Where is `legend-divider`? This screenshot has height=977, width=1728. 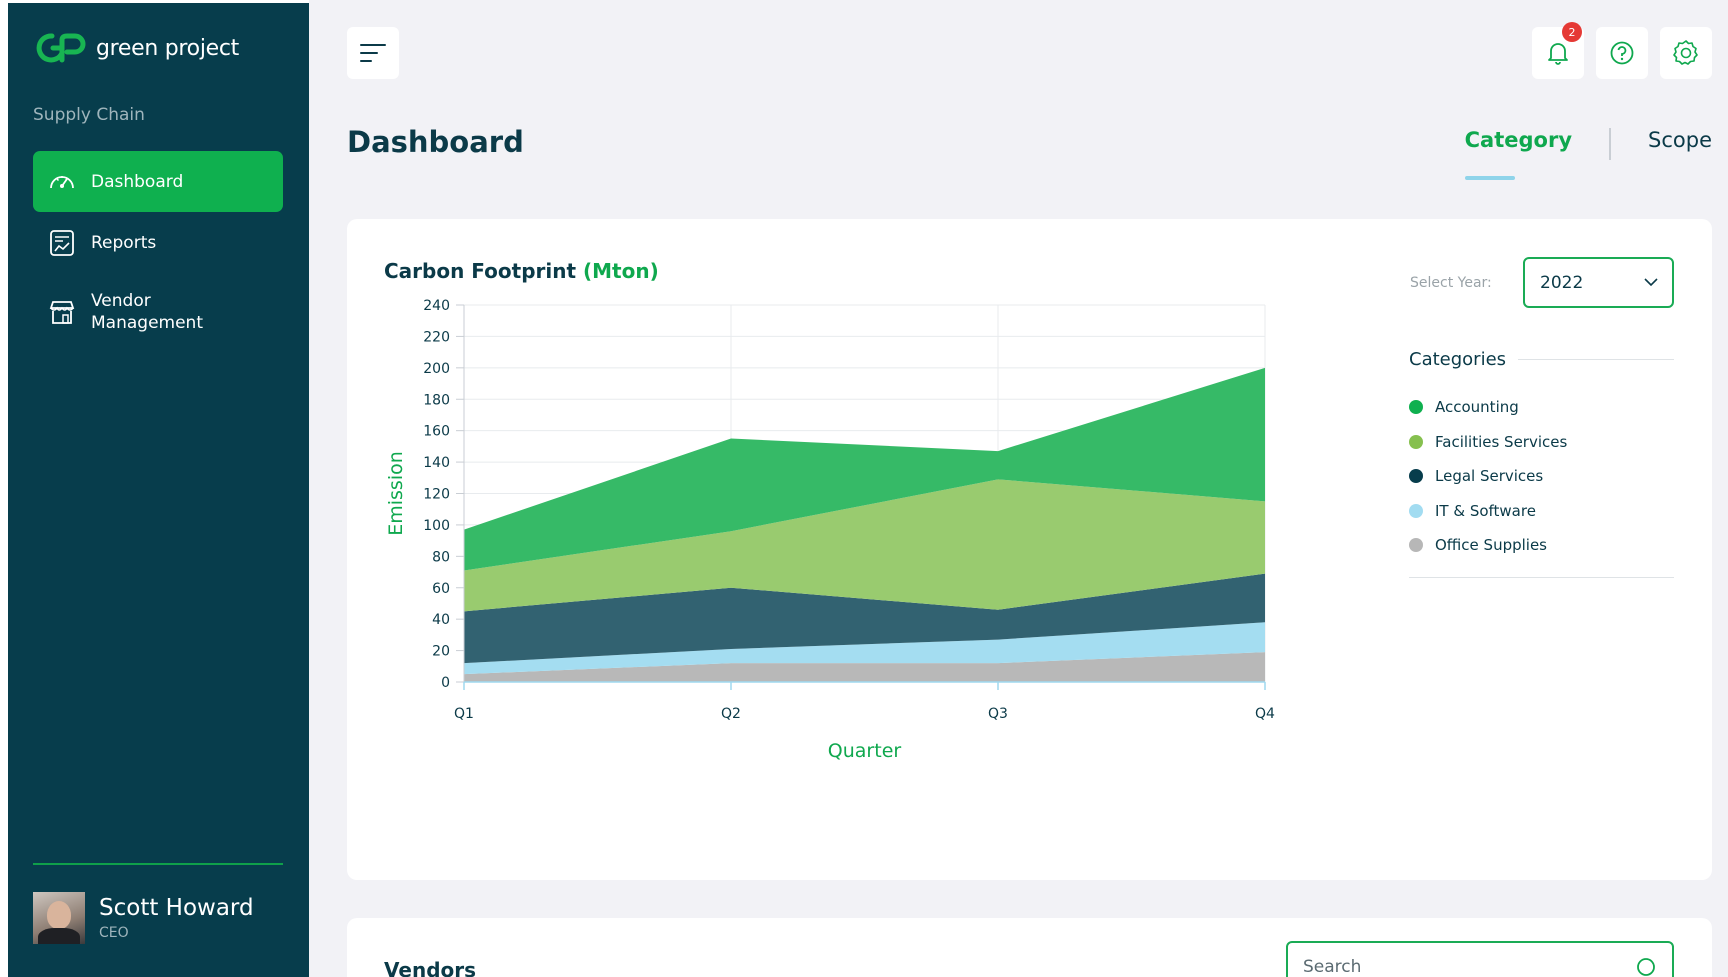 legend-divider is located at coordinates (1541, 577).